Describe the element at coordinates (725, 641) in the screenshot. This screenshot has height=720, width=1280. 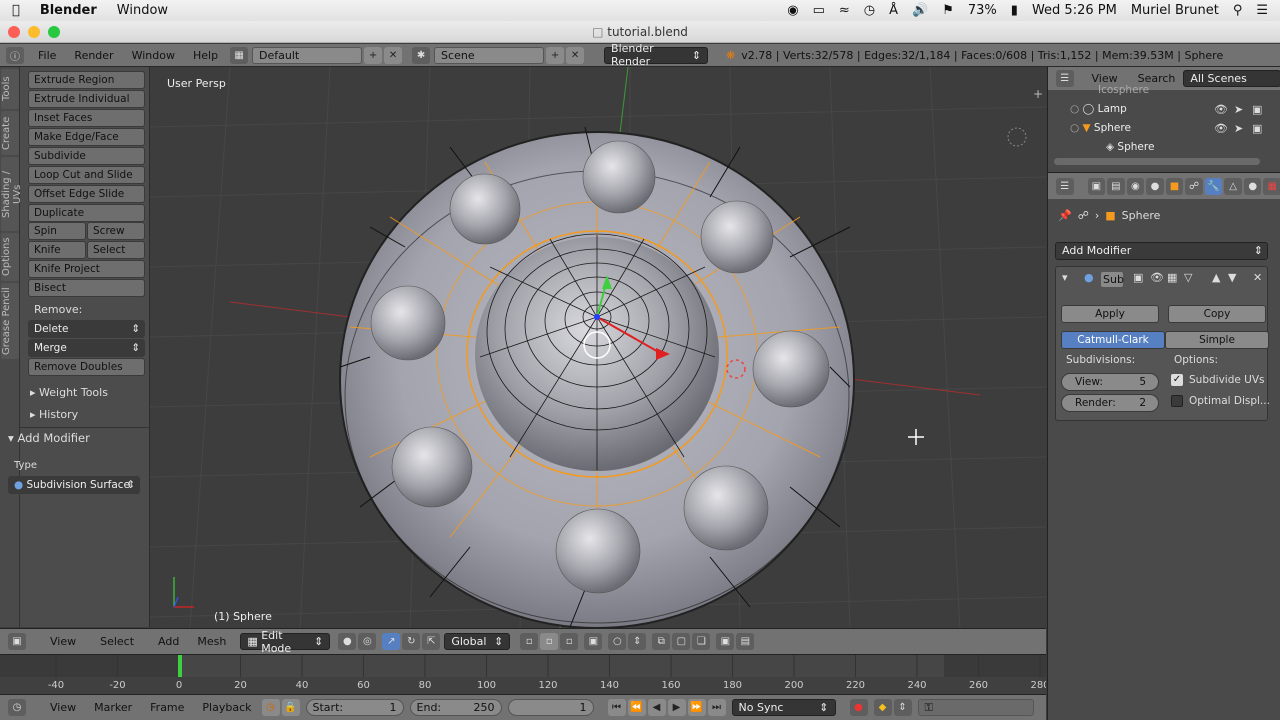
I see `render-preview-icon: ▣` at that location.